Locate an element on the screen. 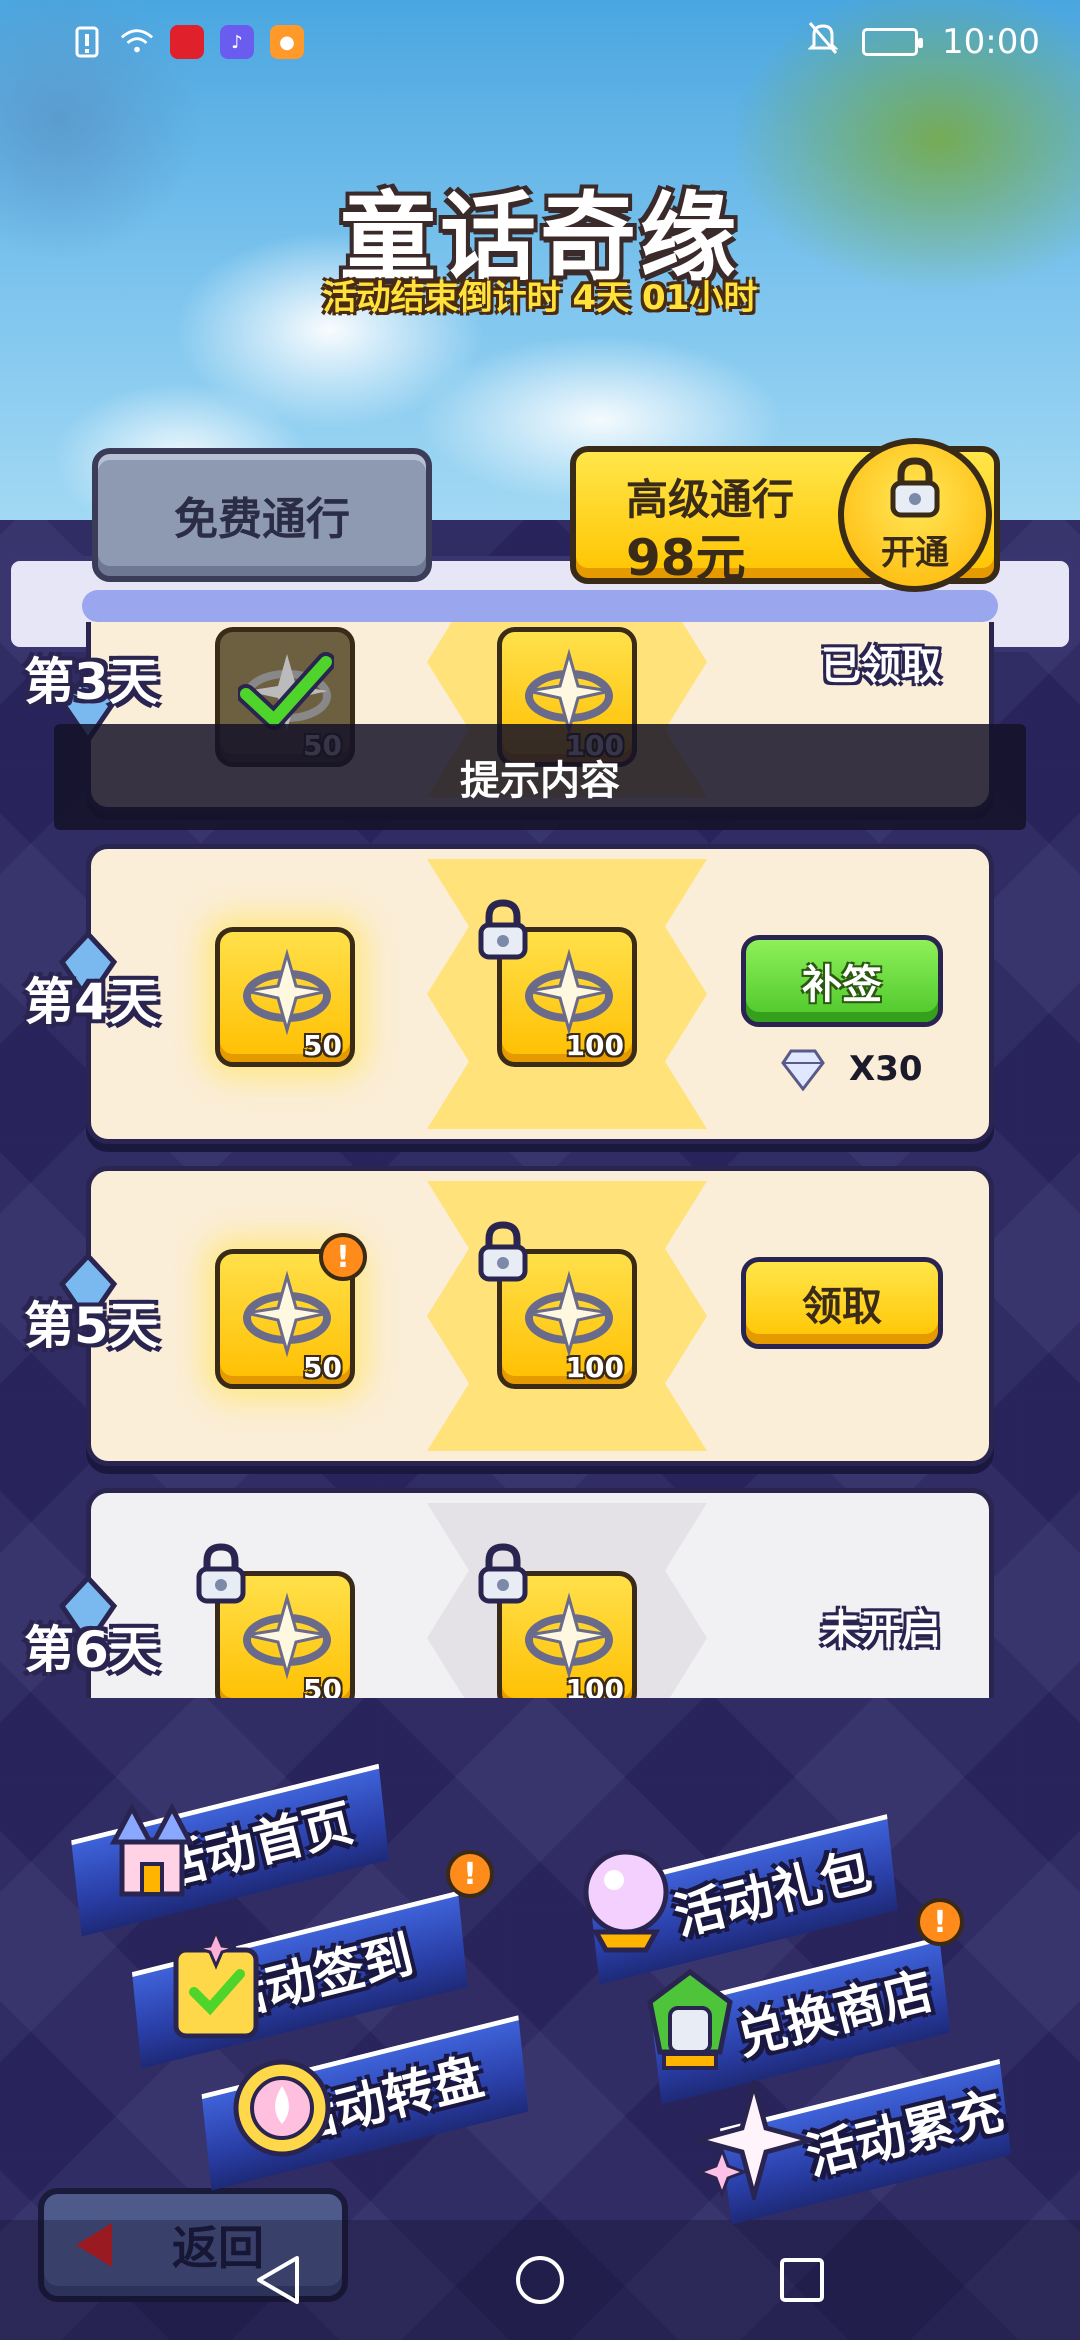 The height and width of the screenshot is (2340, 1080). claim-button: 领取 is located at coordinates (842, 1303).